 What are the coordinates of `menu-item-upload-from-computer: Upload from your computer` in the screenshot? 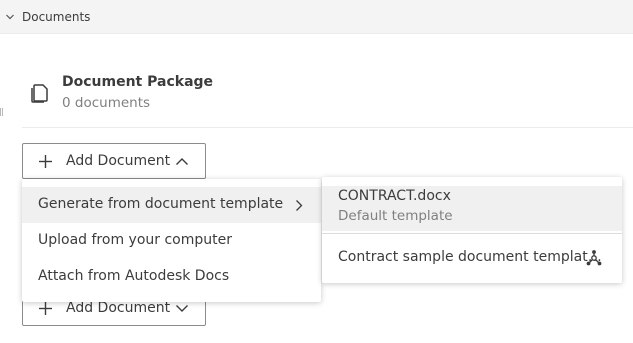 It's located at (171, 241).